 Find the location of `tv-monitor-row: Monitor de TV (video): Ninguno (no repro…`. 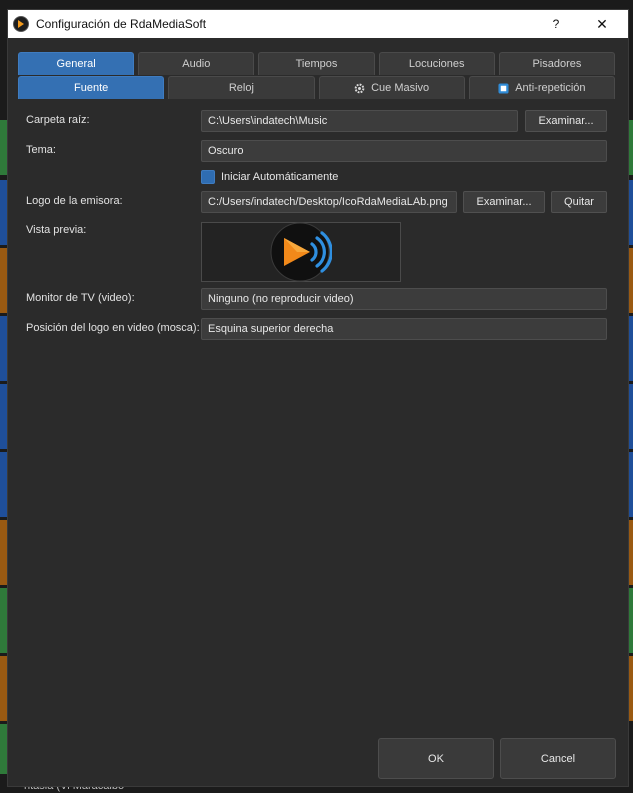

tv-monitor-row: Monitor de TV (video): Ninguno (no repro… is located at coordinates (318, 299).